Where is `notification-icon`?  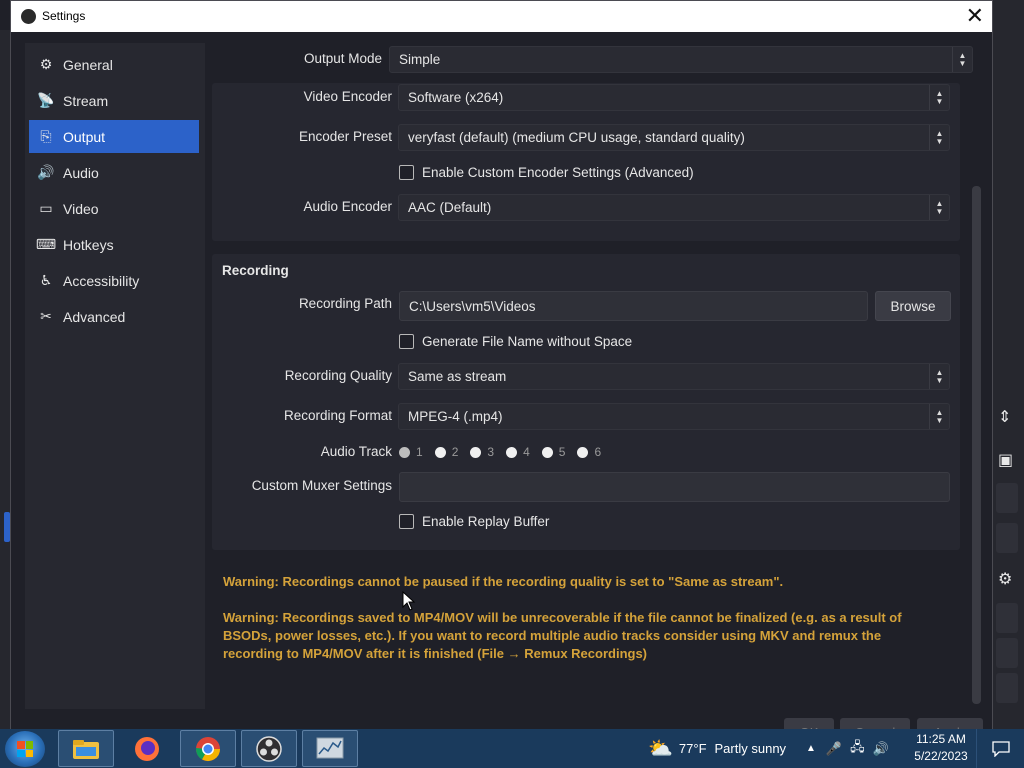 notification-icon is located at coordinates (1000, 748).